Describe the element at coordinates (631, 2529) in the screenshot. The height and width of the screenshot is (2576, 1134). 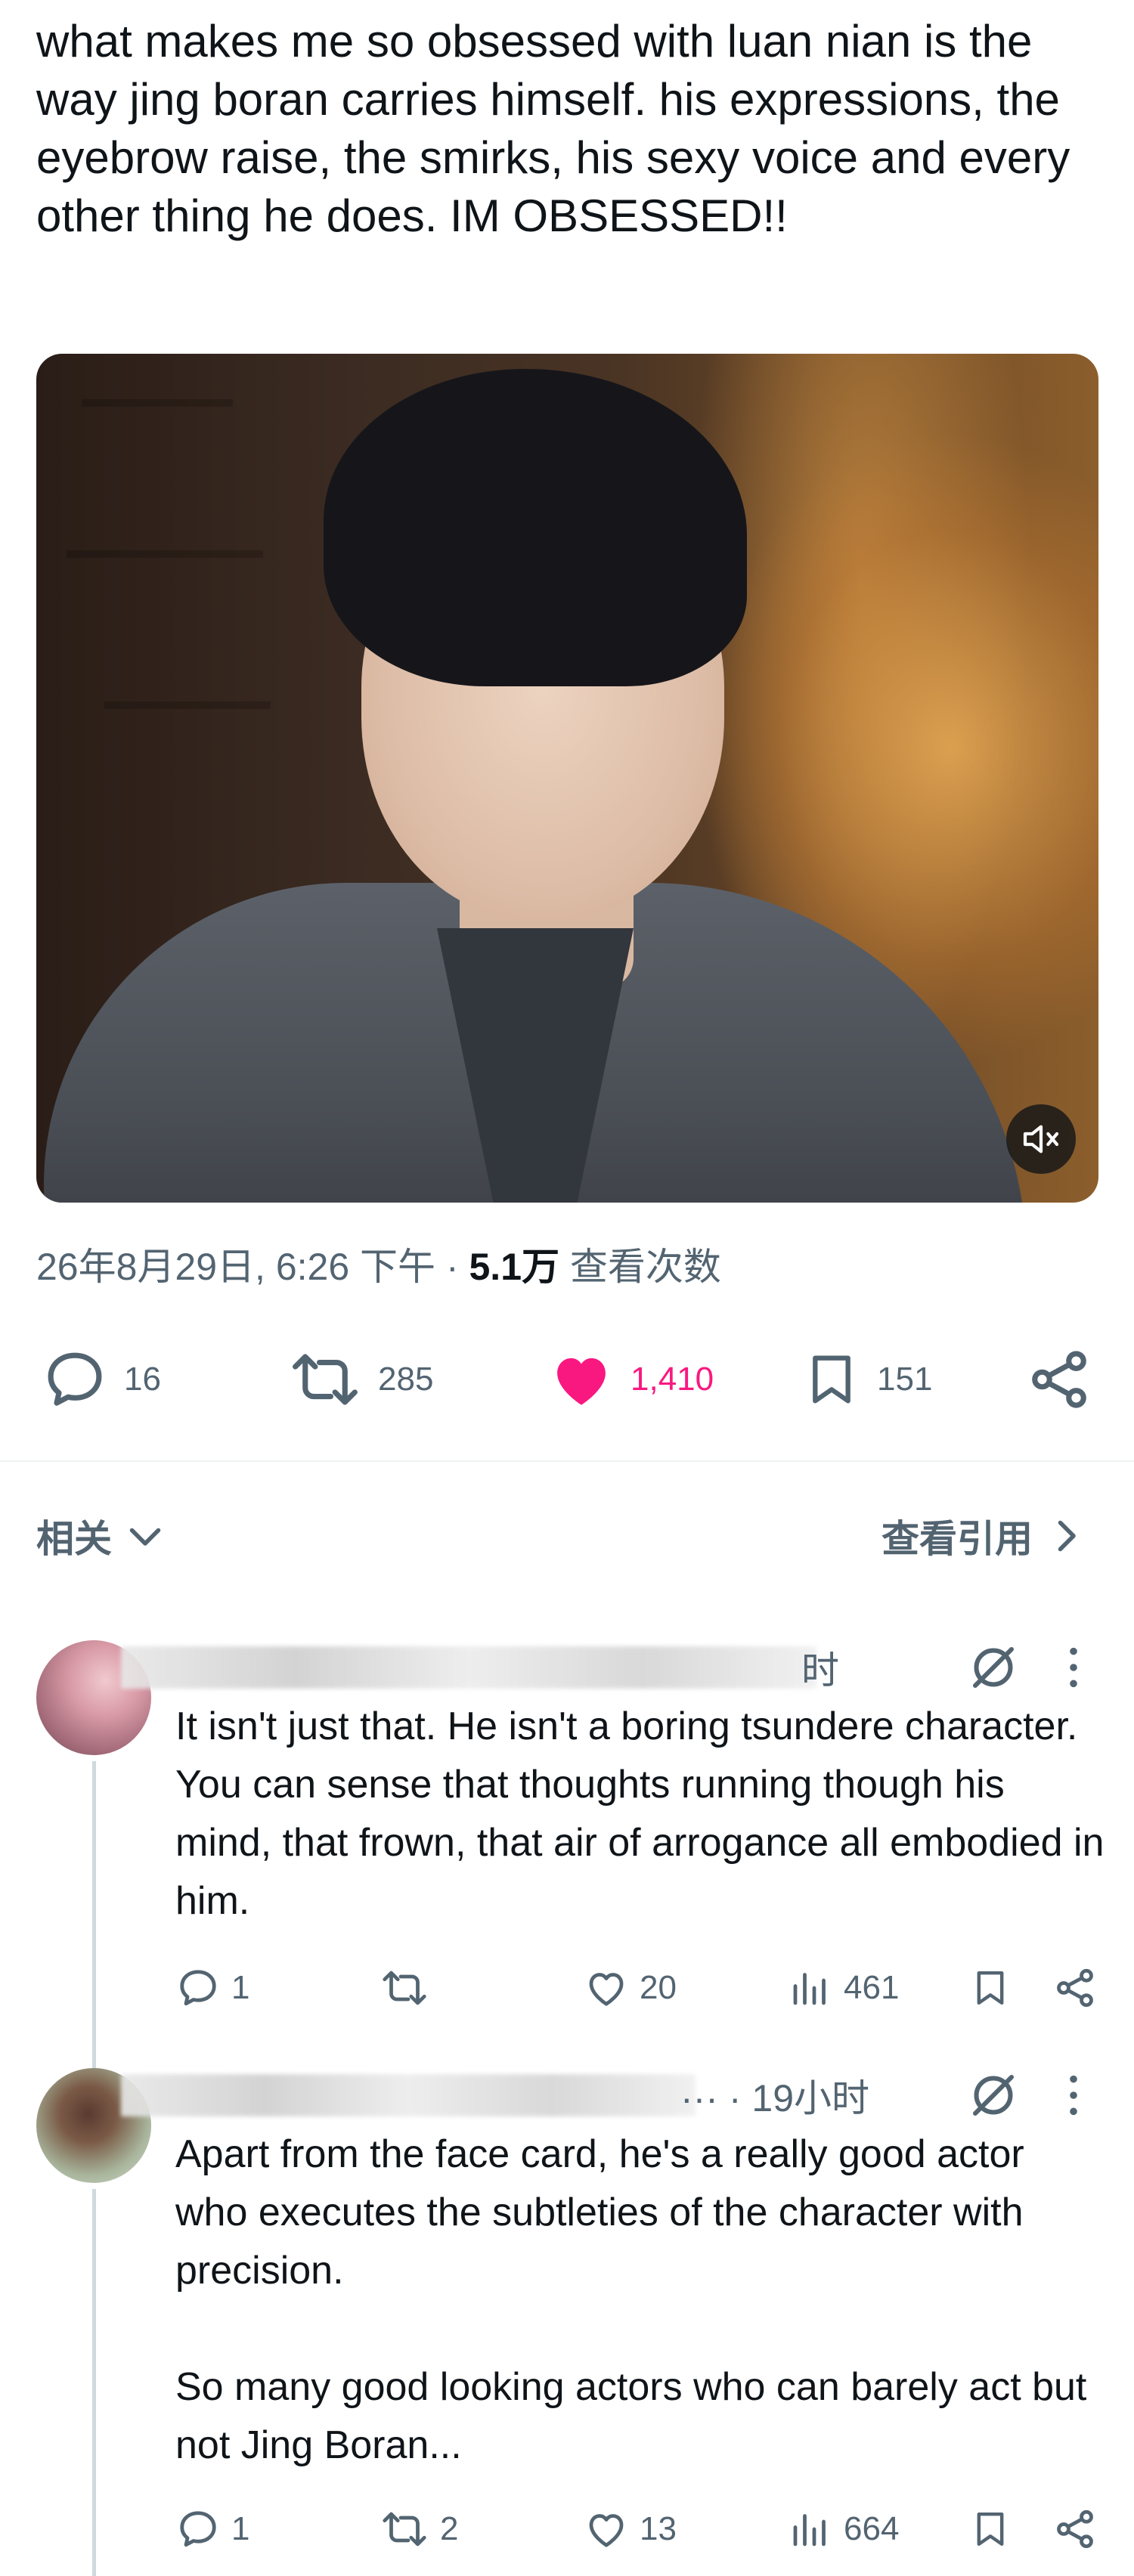
I see `like-button: 13` at that location.